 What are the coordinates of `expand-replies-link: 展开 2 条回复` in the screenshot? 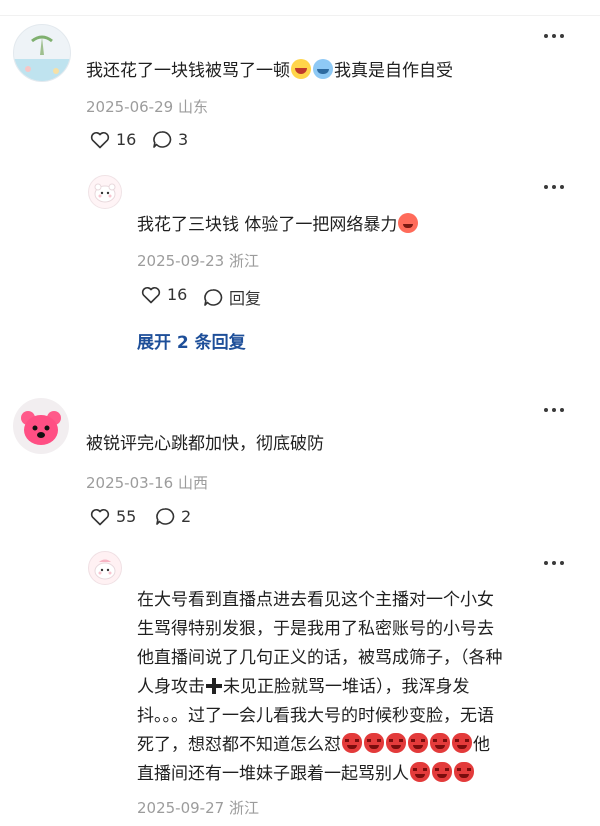 It's located at (191, 340).